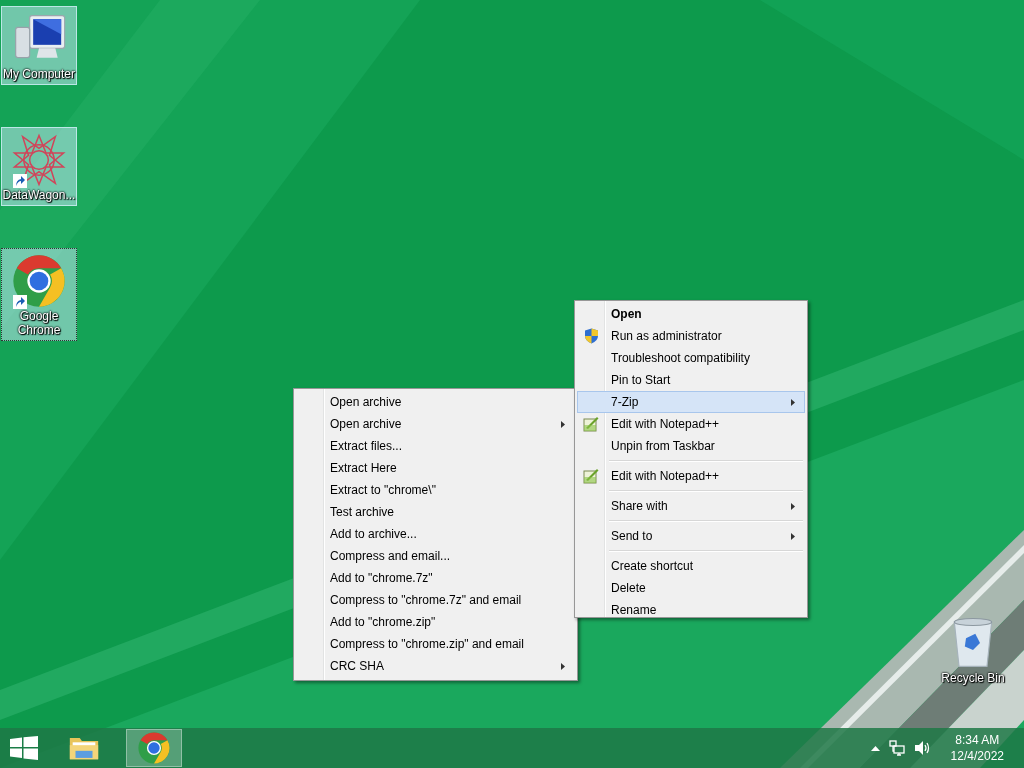 The image size is (1024, 768). What do you see at coordinates (24, 748) in the screenshot?
I see `windows-logo-icon` at bounding box center [24, 748].